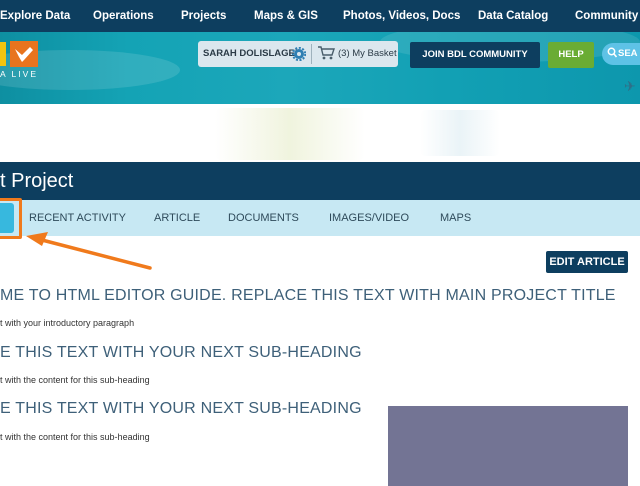 The image size is (640, 486). I want to click on nav-data-catalog: Data Catalog, so click(513, 16).